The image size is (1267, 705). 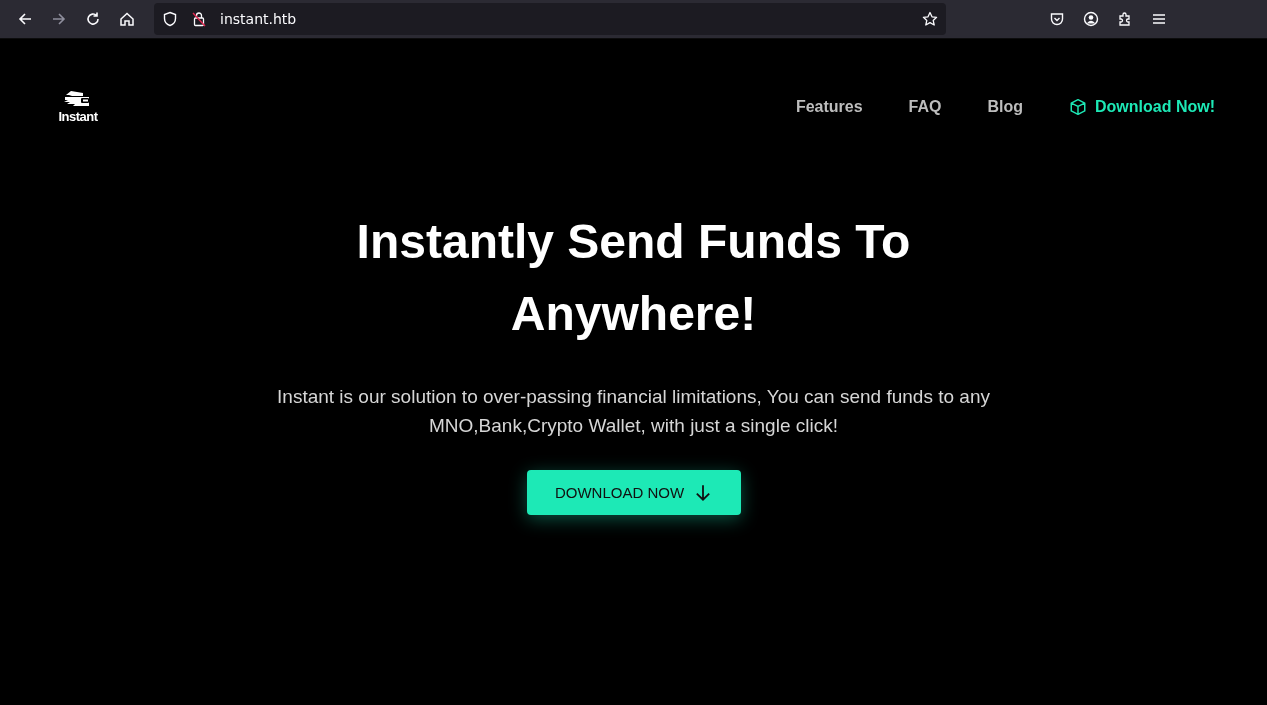 What do you see at coordinates (633, 242) in the screenshot?
I see `hero-title: Instantly Send Funds To` at bounding box center [633, 242].